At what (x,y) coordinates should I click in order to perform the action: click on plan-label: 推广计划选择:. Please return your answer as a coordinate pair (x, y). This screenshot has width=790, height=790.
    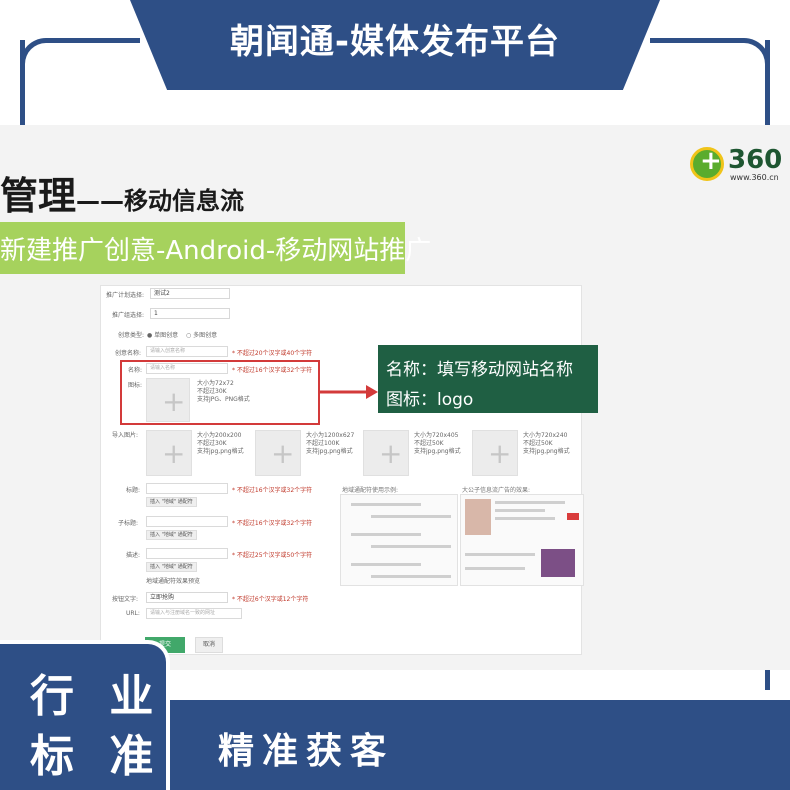
    Looking at the image, I should click on (125, 295).